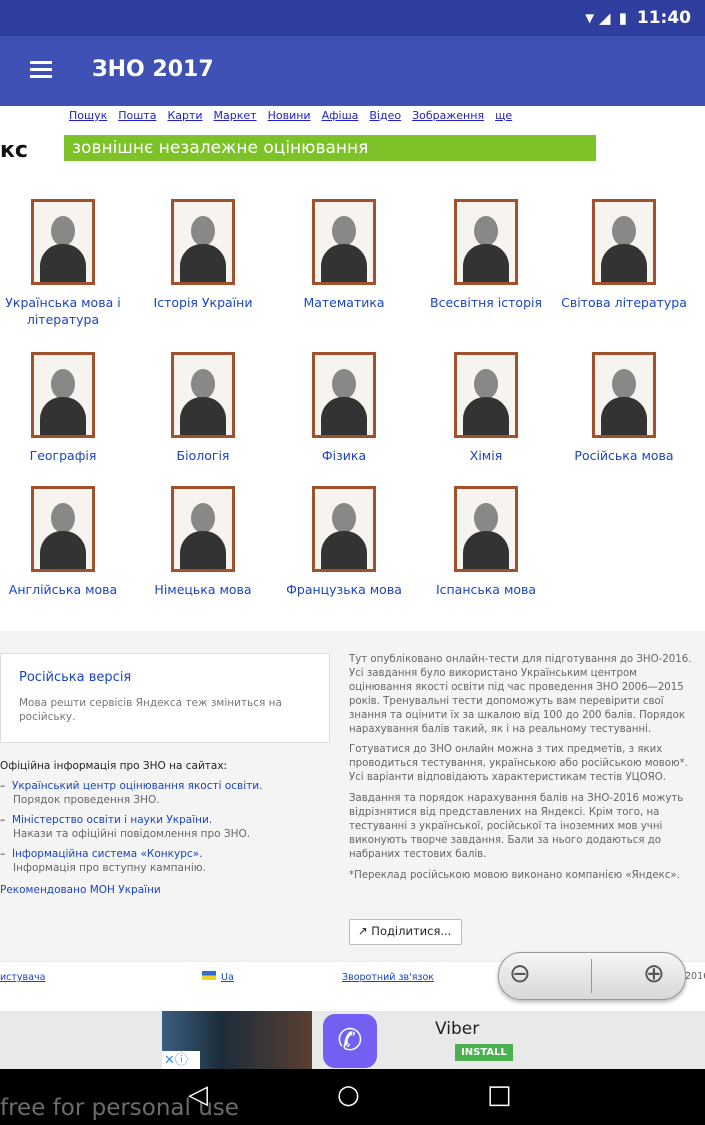  What do you see at coordinates (114, 766) in the screenshot?
I see `official-info-heading: Офіційна інформація про ЗНО на сайтах:` at bounding box center [114, 766].